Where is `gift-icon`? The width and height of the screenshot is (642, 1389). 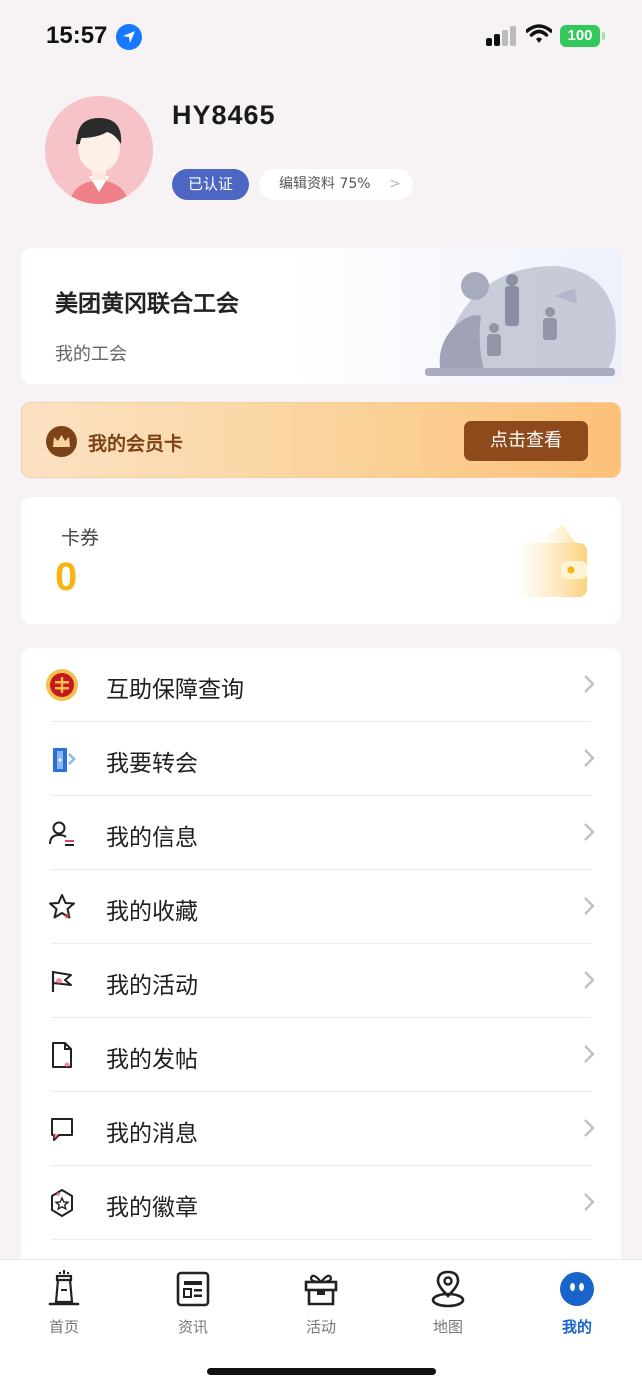
gift-icon is located at coordinates (321, 1290).